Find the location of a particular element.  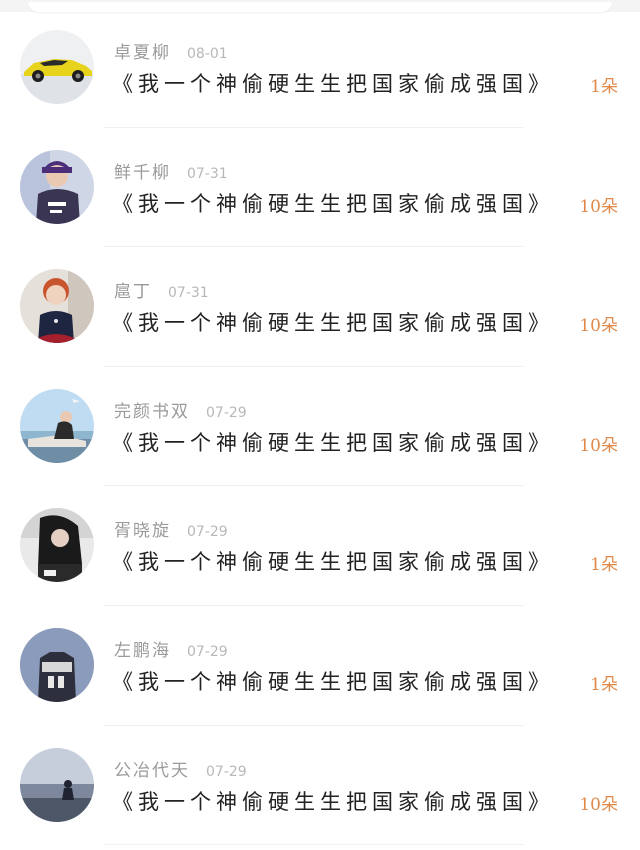

comment-date: 08-01 is located at coordinates (207, 54).